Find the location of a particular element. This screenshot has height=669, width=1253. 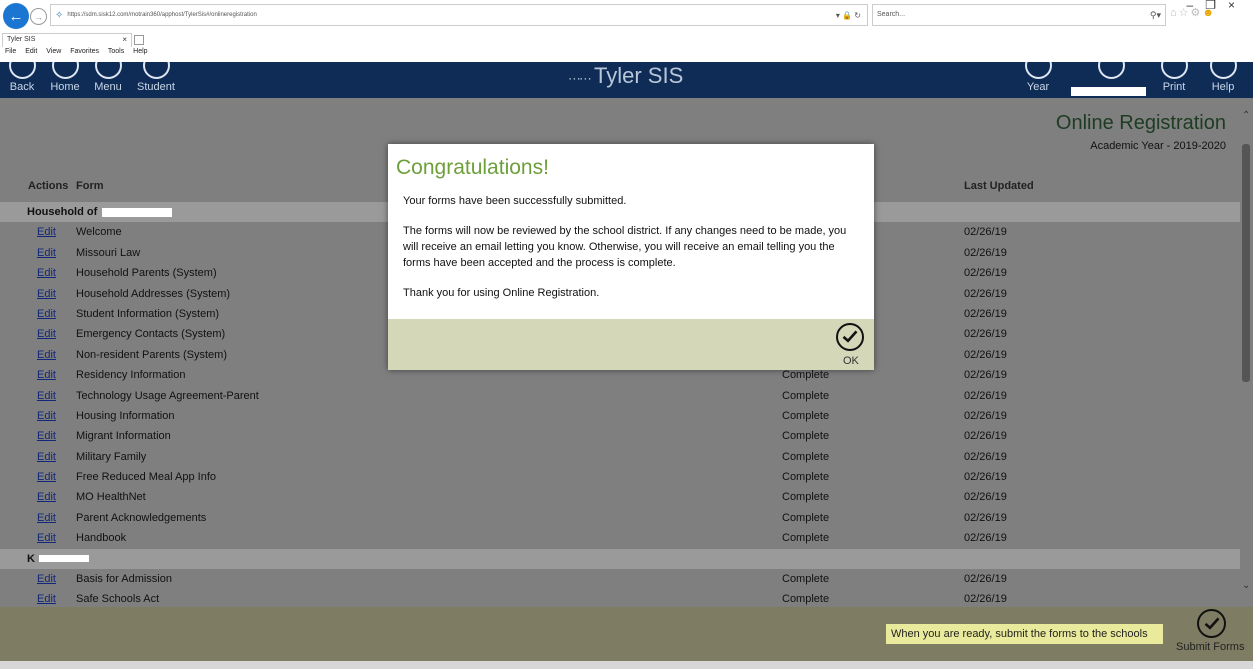

house-icon is located at coordinates (65, 70).